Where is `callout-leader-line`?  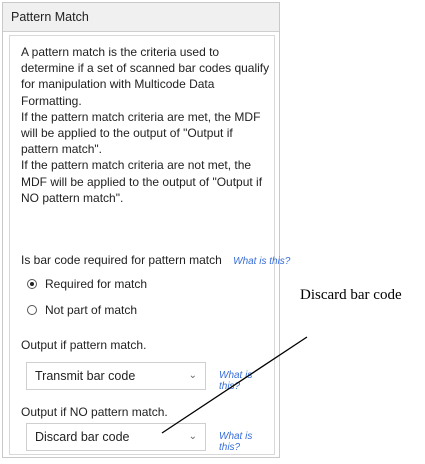 callout-leader-line is located at coordinates (234, 385).